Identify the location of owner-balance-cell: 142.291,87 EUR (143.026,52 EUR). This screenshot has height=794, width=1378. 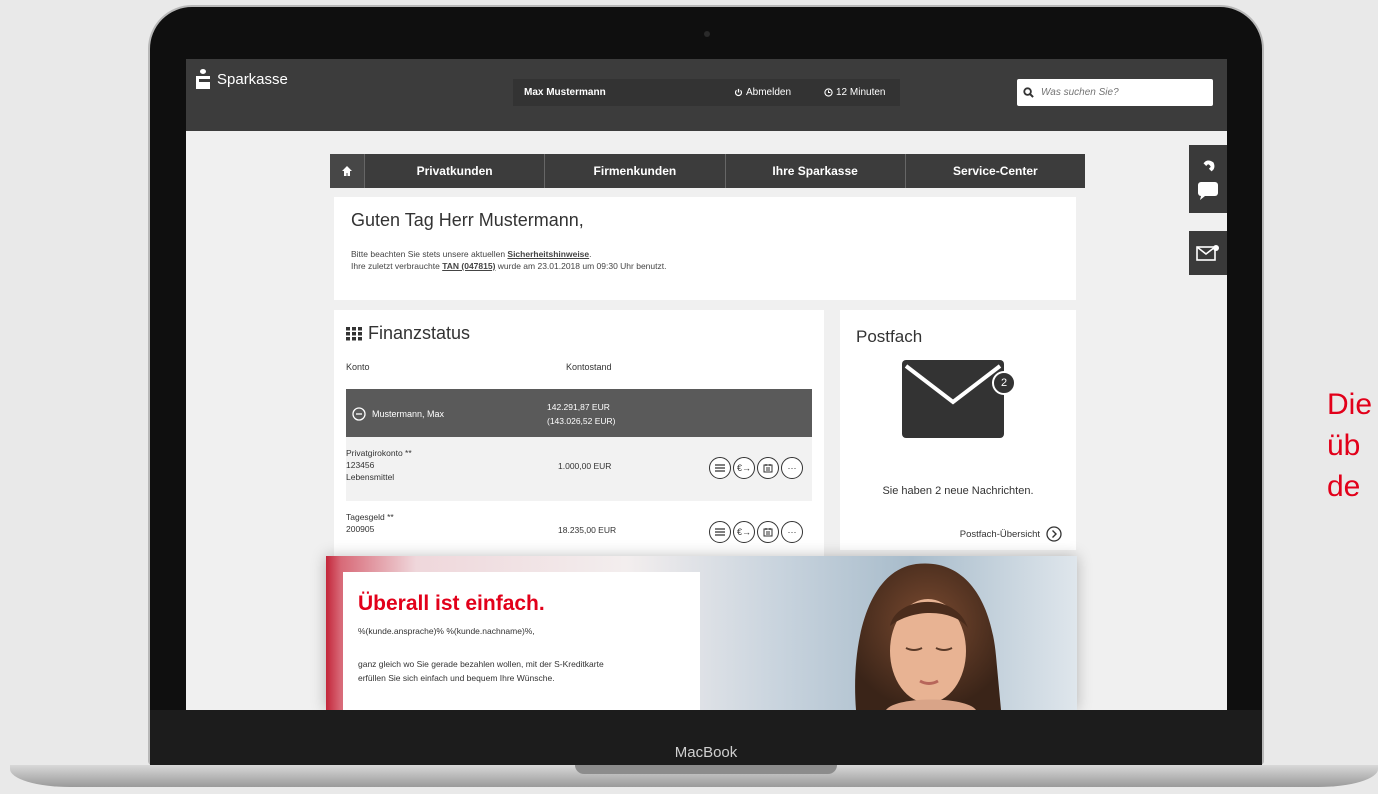
(581, 414).